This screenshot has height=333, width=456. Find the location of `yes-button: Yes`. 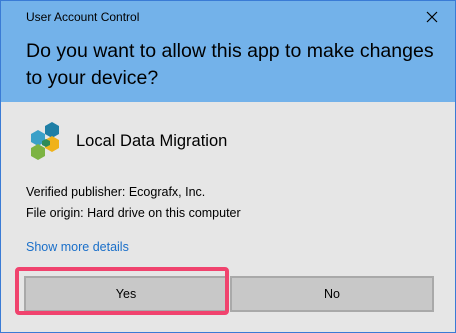

yes-button: Yes is located at coordinates (126, 294).